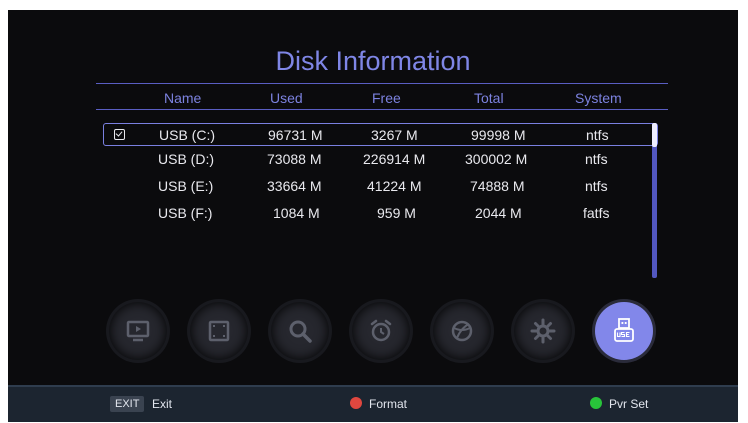 This screenshot has height=423, width=748. What do you see at coordinates (119, 134) in the screenshot?
I see `checkbox-icon` at bounding box center [119, 134].